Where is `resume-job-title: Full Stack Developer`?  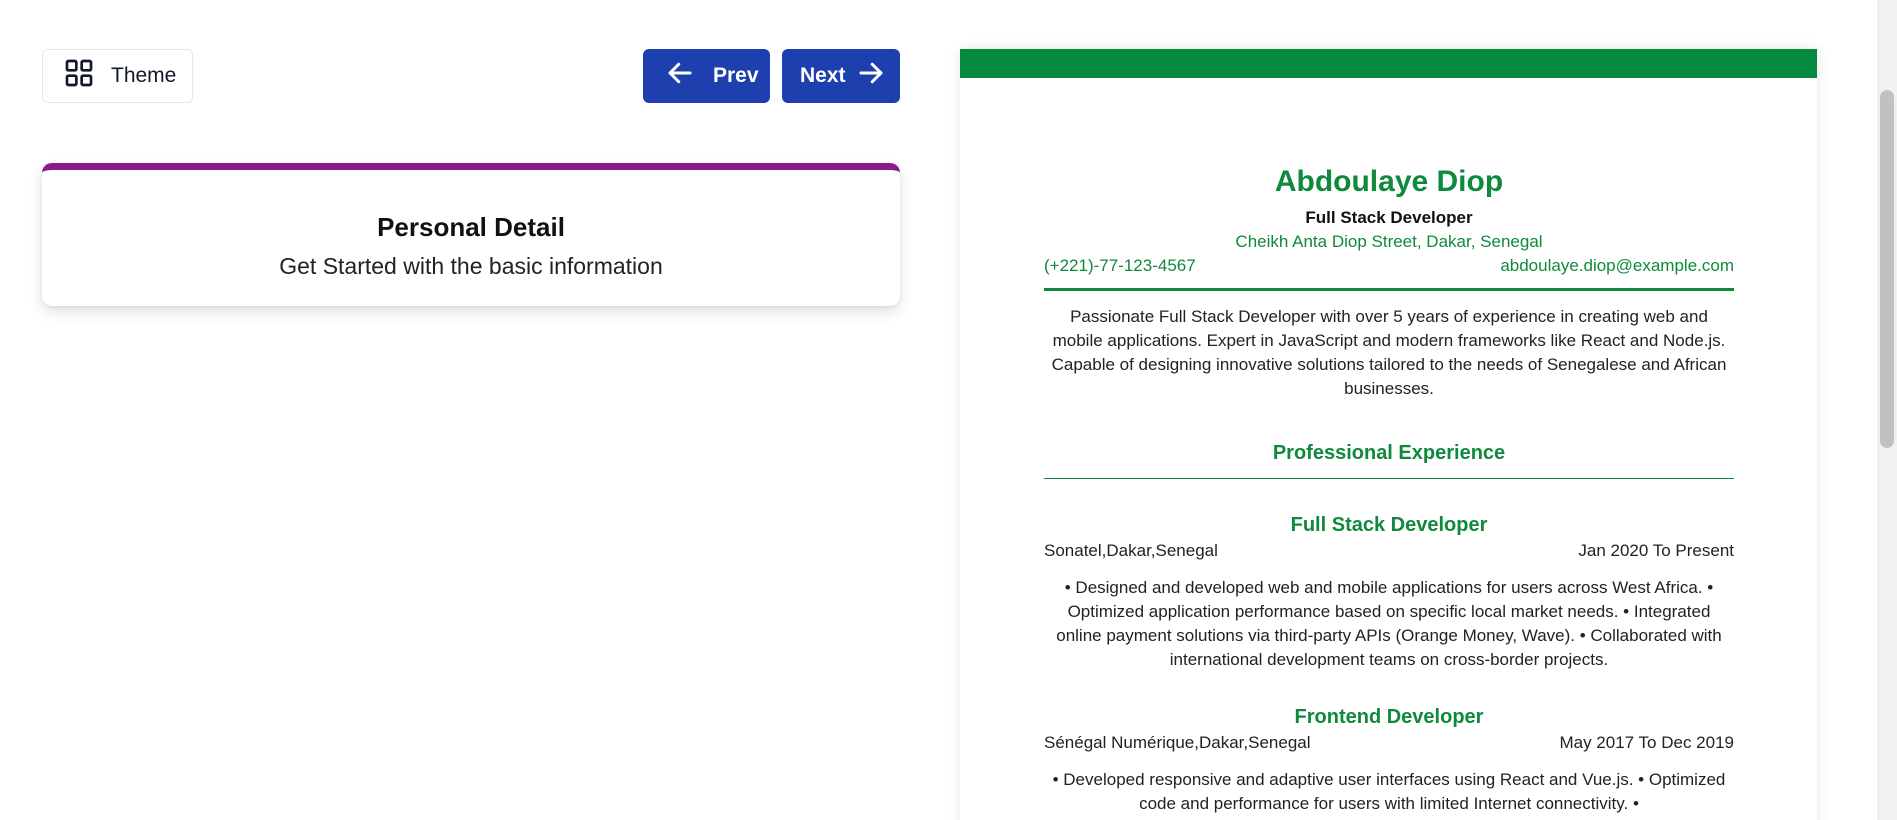
resume-job-title: Full Stack Developer is located at coordinates (1389, 217).